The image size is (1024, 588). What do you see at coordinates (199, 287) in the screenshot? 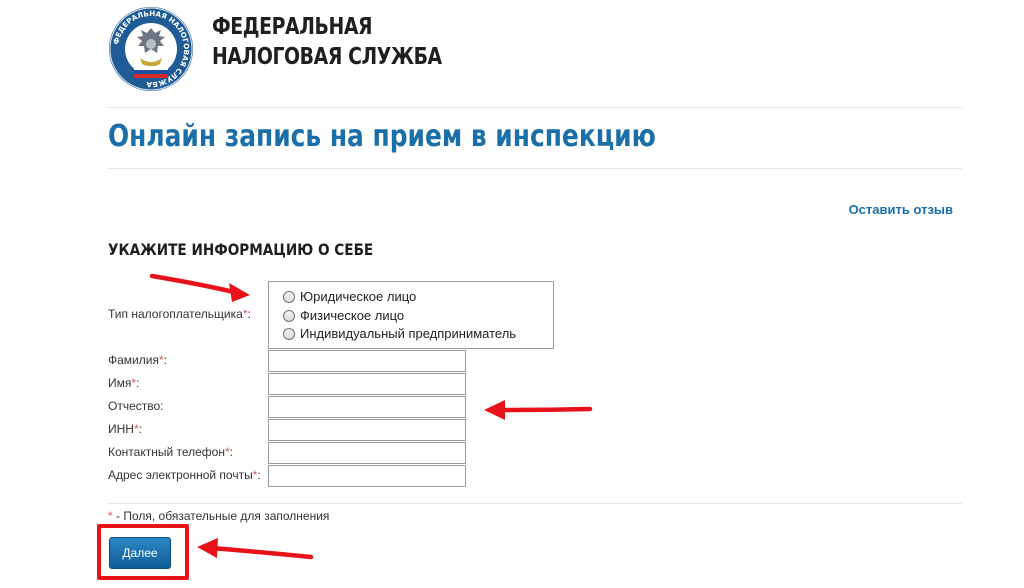
I see `arrow-to-taxpayer-type-icon` at bounding box center [199, 287].